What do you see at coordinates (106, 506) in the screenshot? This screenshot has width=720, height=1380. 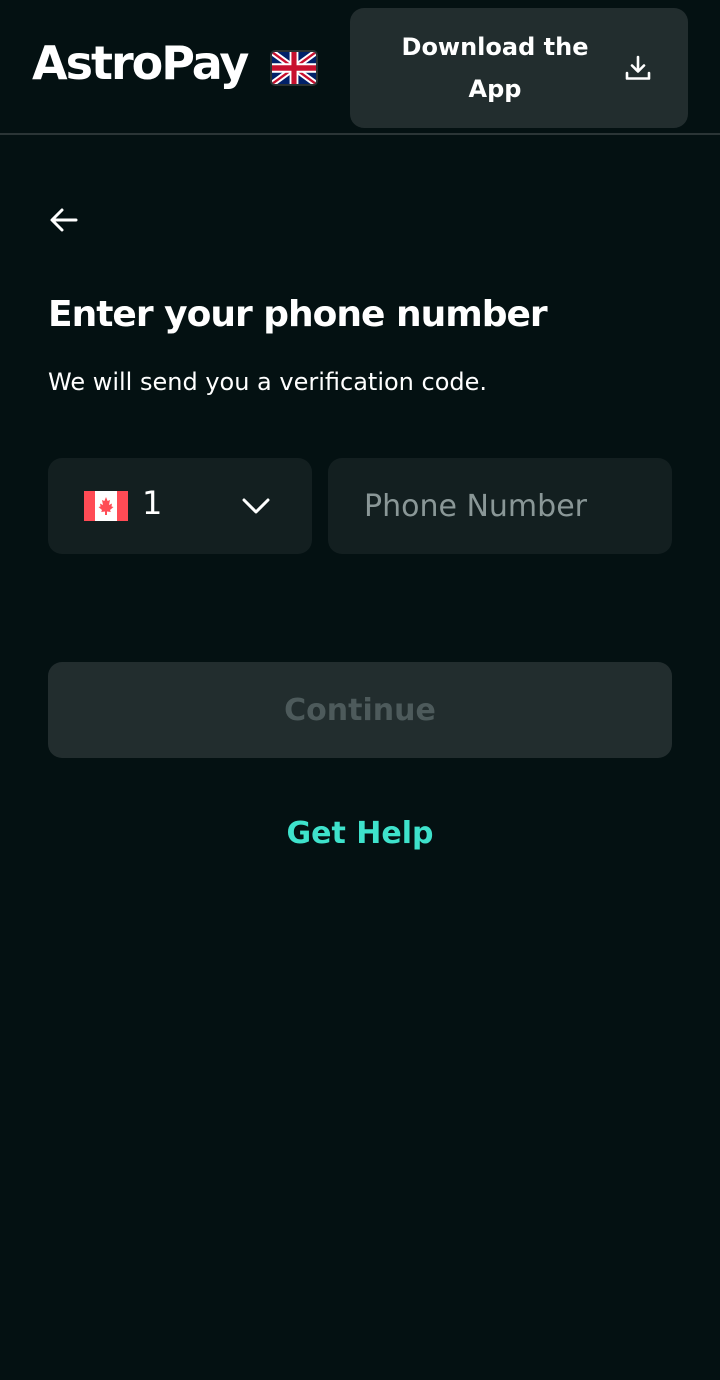 I see `canada-flag-icon` at bounding box center [106, 506].